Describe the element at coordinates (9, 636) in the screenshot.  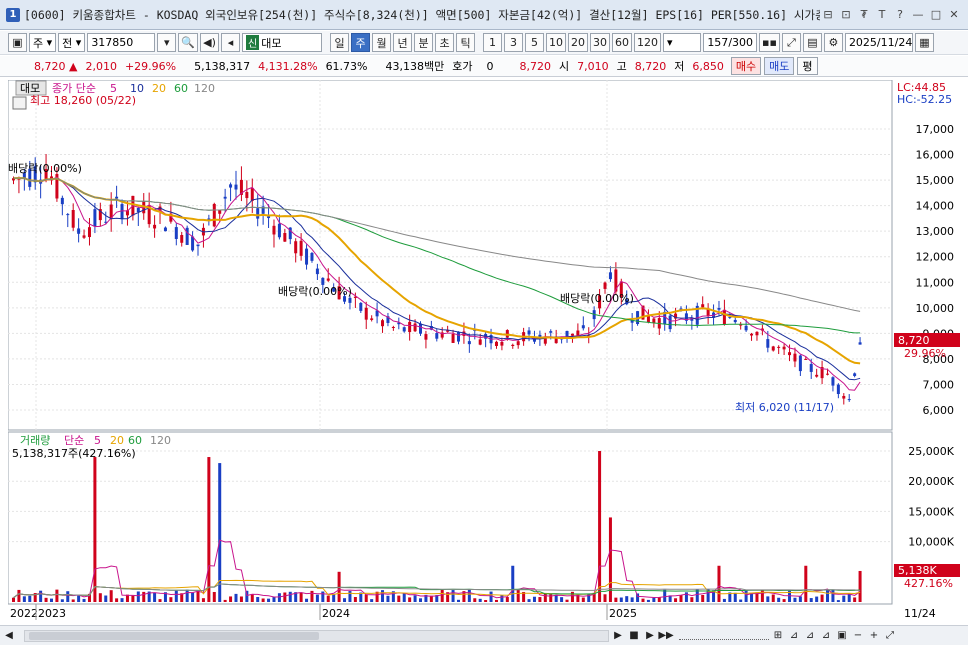
I see `scroll-left-icon: ◀` at that location.